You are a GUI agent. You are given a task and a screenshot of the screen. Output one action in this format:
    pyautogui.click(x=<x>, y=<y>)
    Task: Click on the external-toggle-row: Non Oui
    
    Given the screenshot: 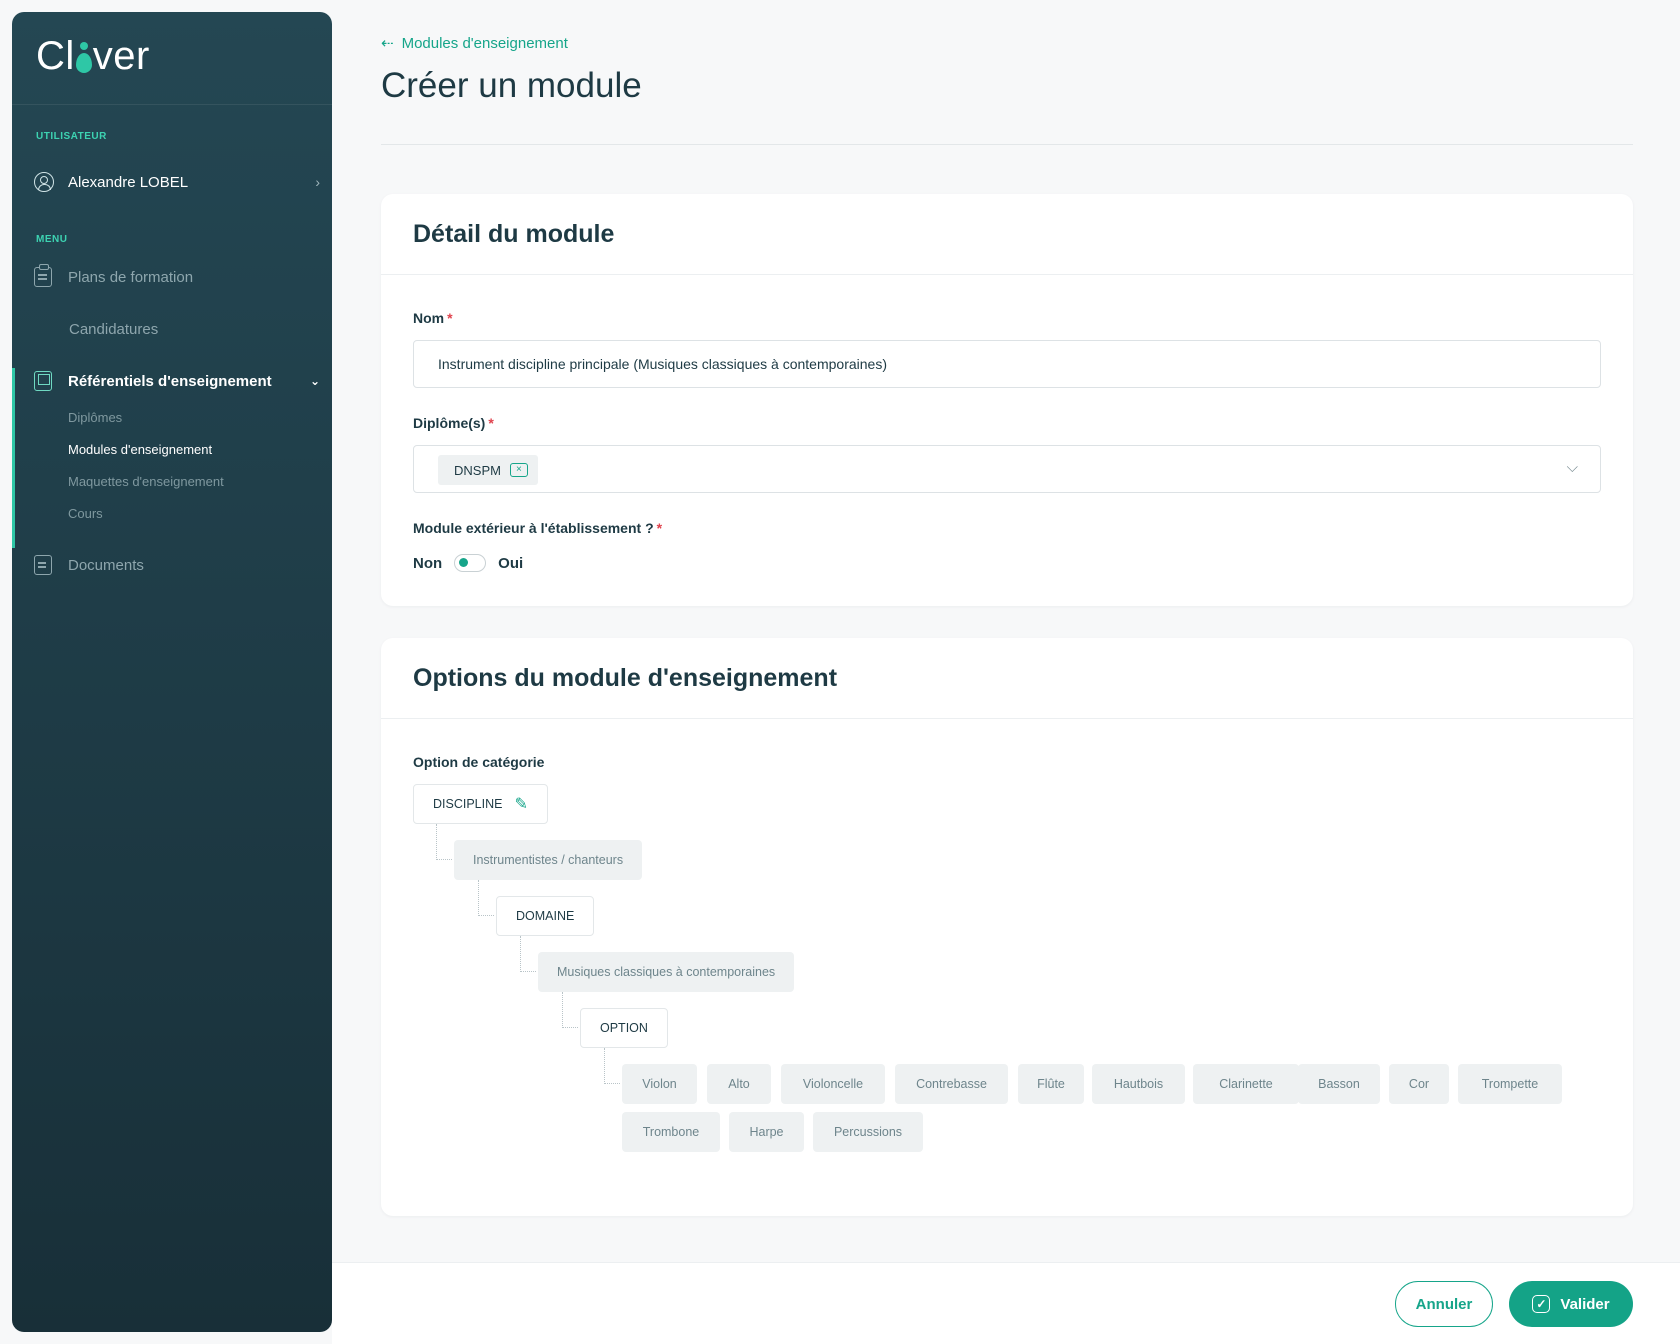 What is the action you would take?
    pyautogui.click(x=468, y=563)
    